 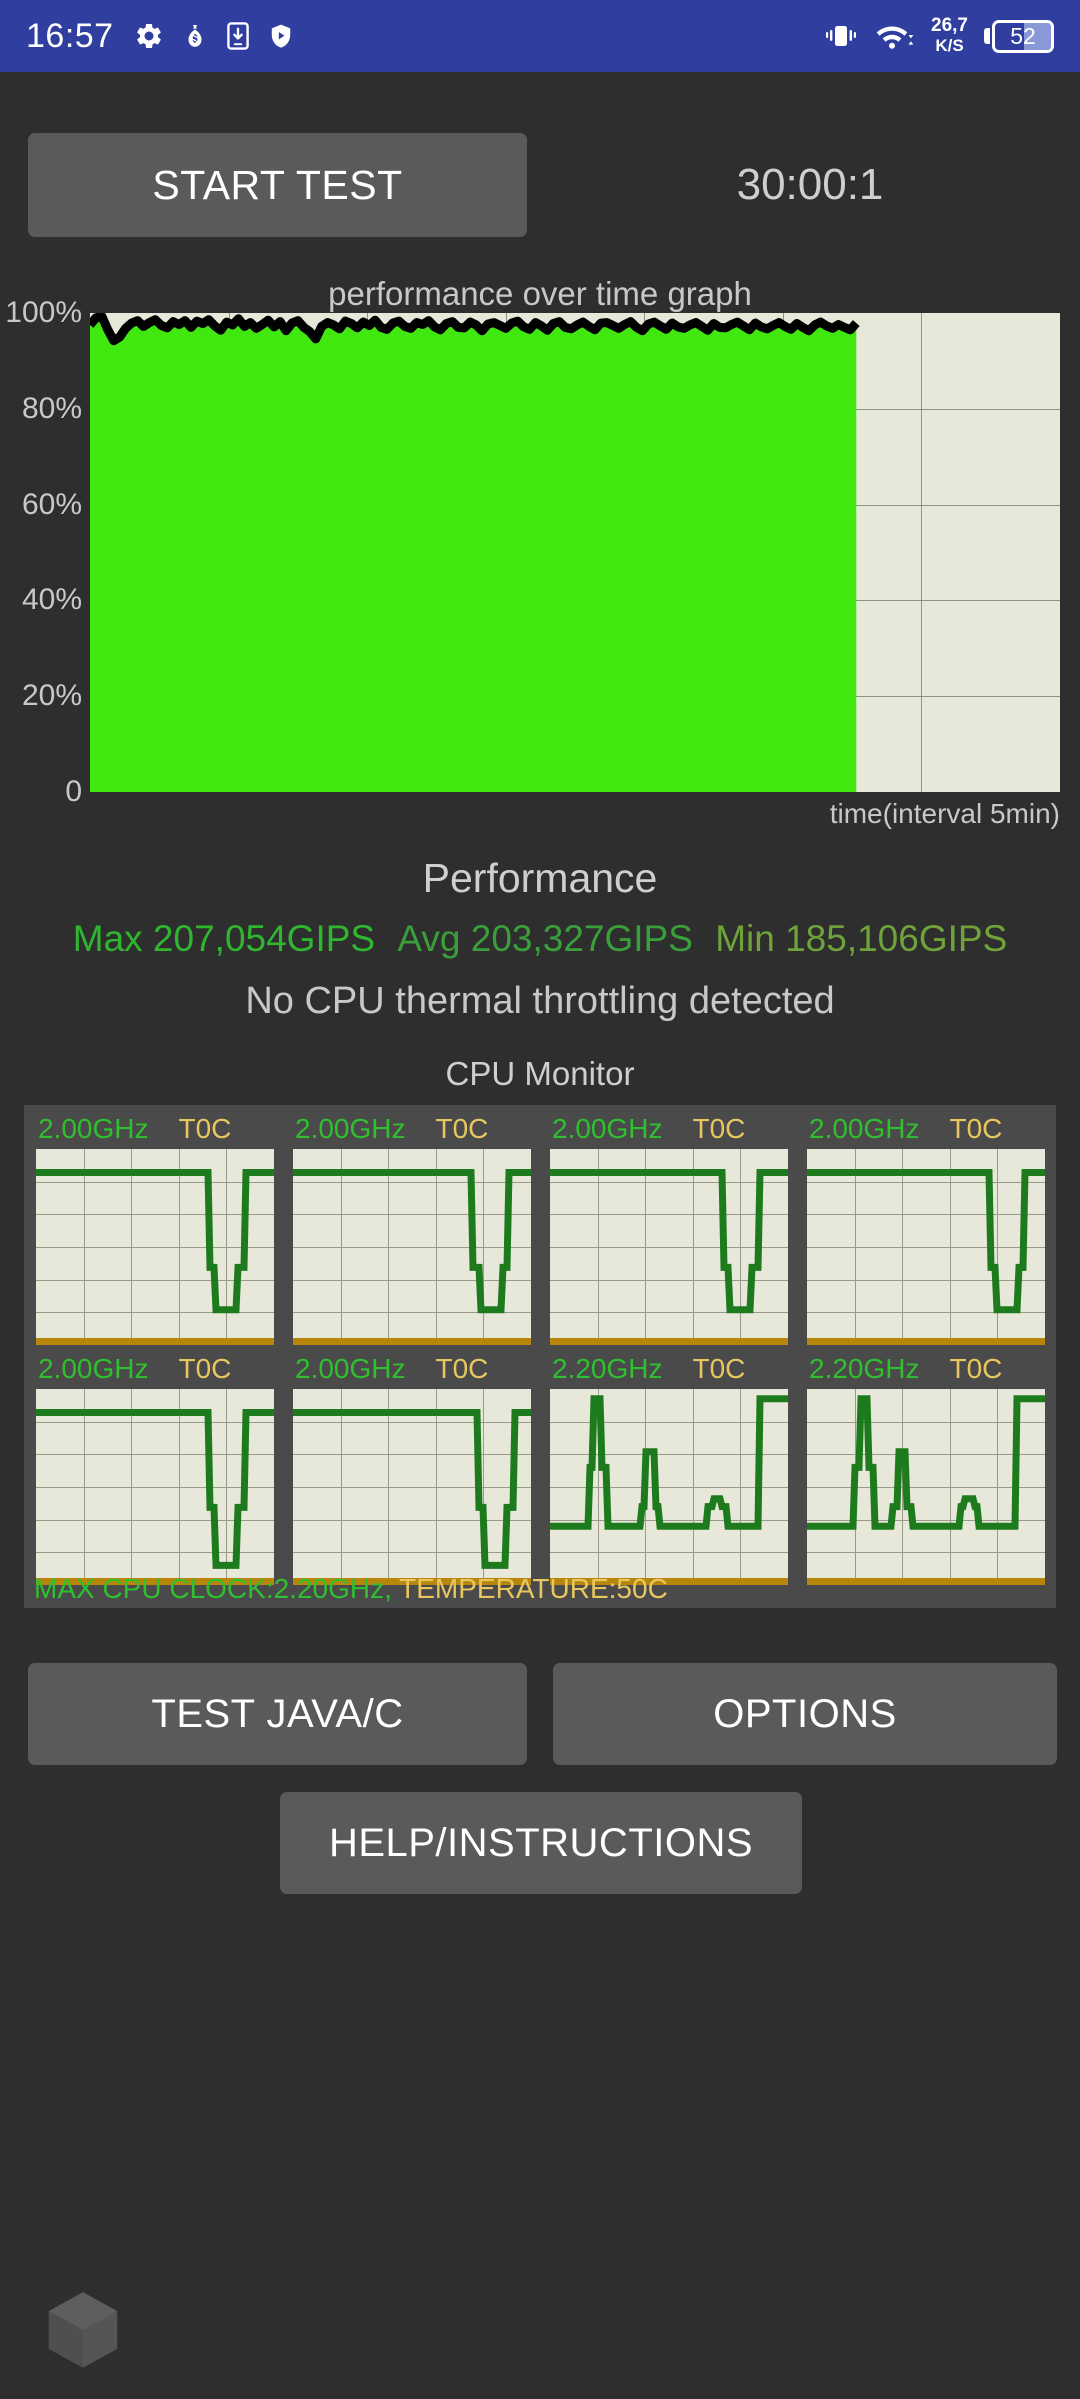 What do you see at coordinates (987, 36) in the screenshot?
I see `battery-terminal` at bounding box center [987, 36].